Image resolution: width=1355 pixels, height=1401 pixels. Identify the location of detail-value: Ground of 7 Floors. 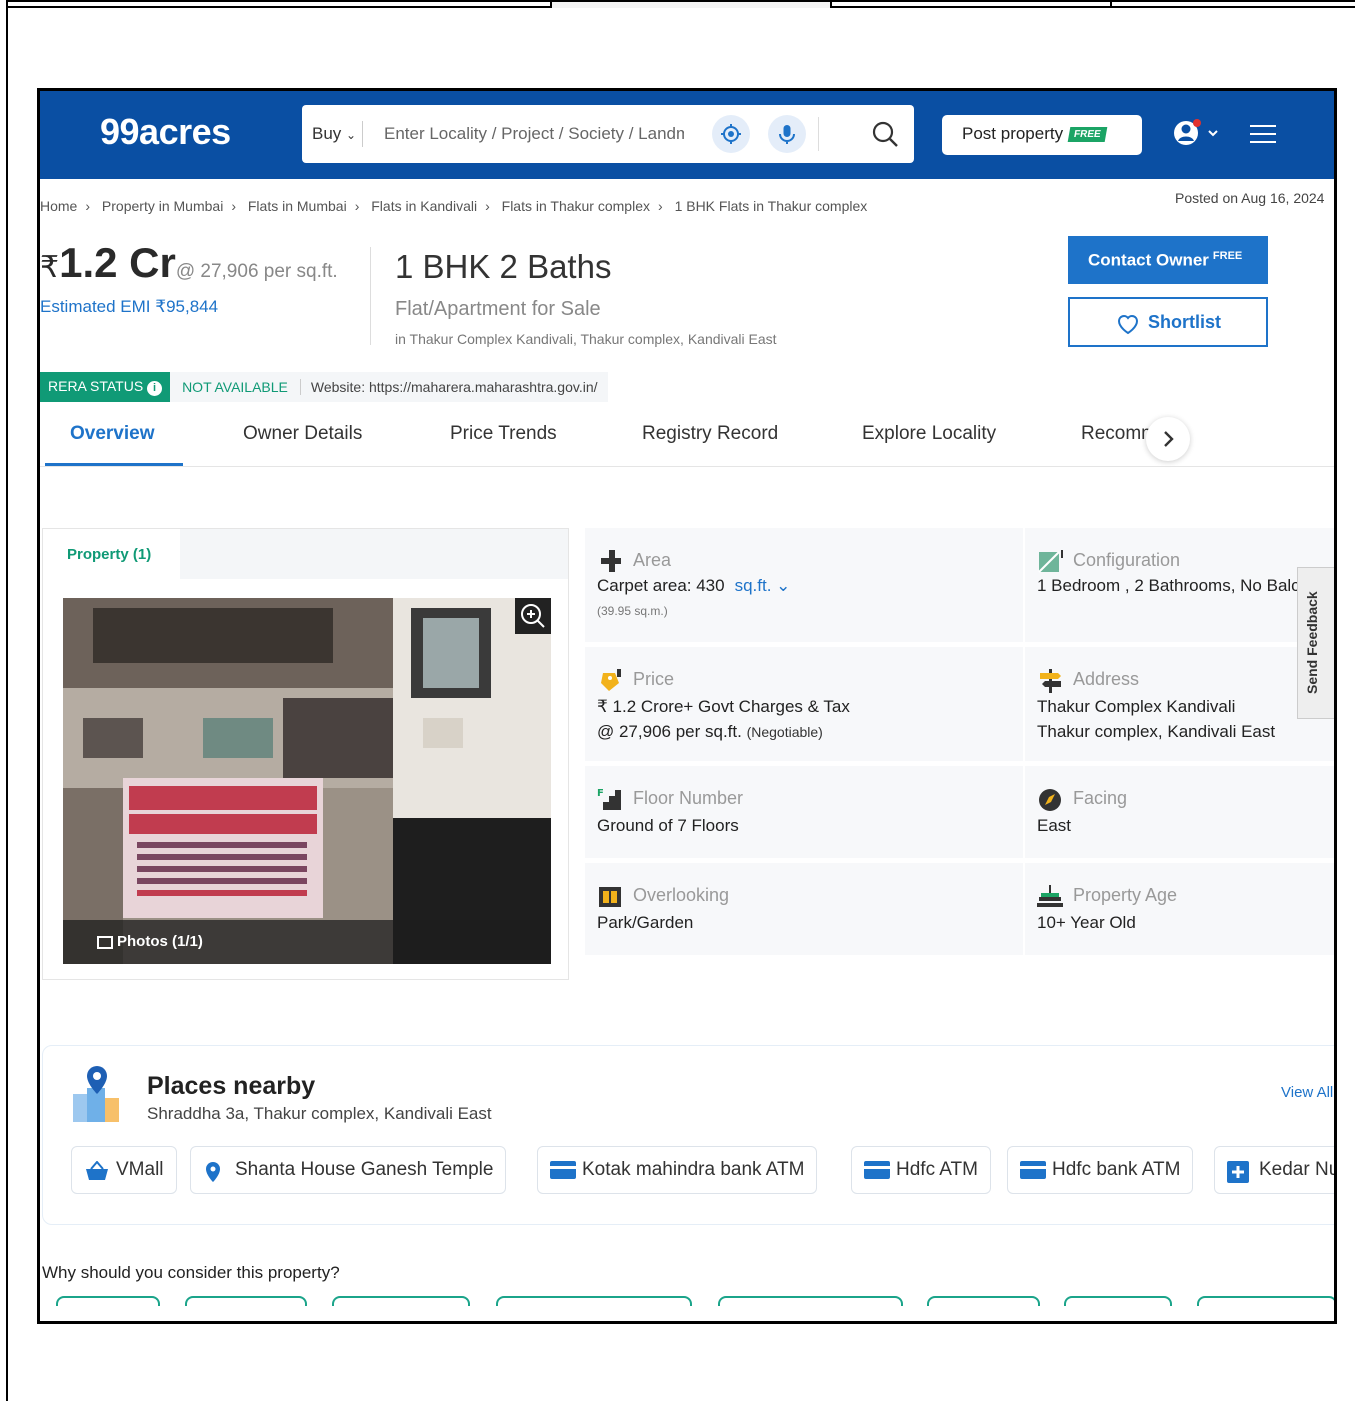
(668, 825).